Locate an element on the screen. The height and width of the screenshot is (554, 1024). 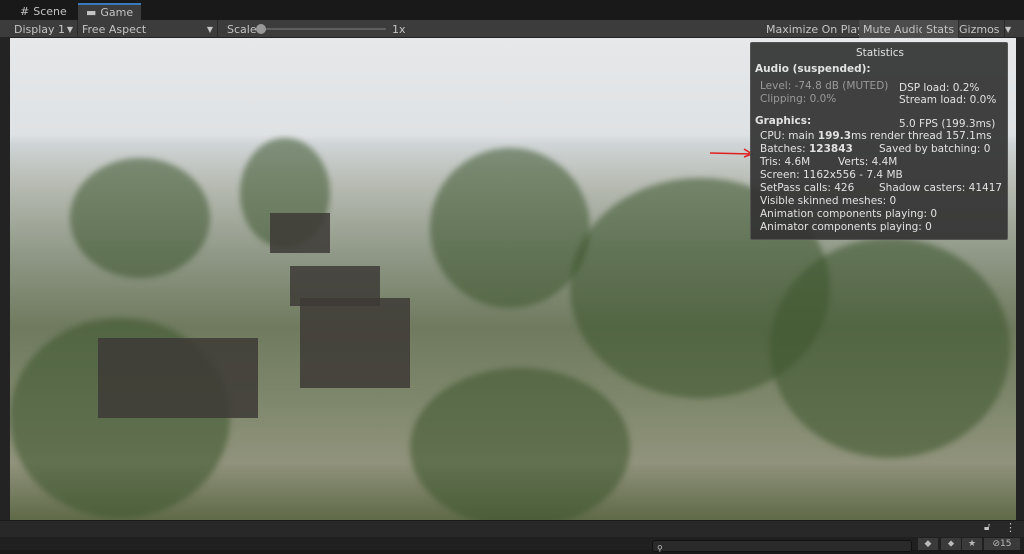
animation-components: Animation components playing: 0 is located at coordinates (849, 214).